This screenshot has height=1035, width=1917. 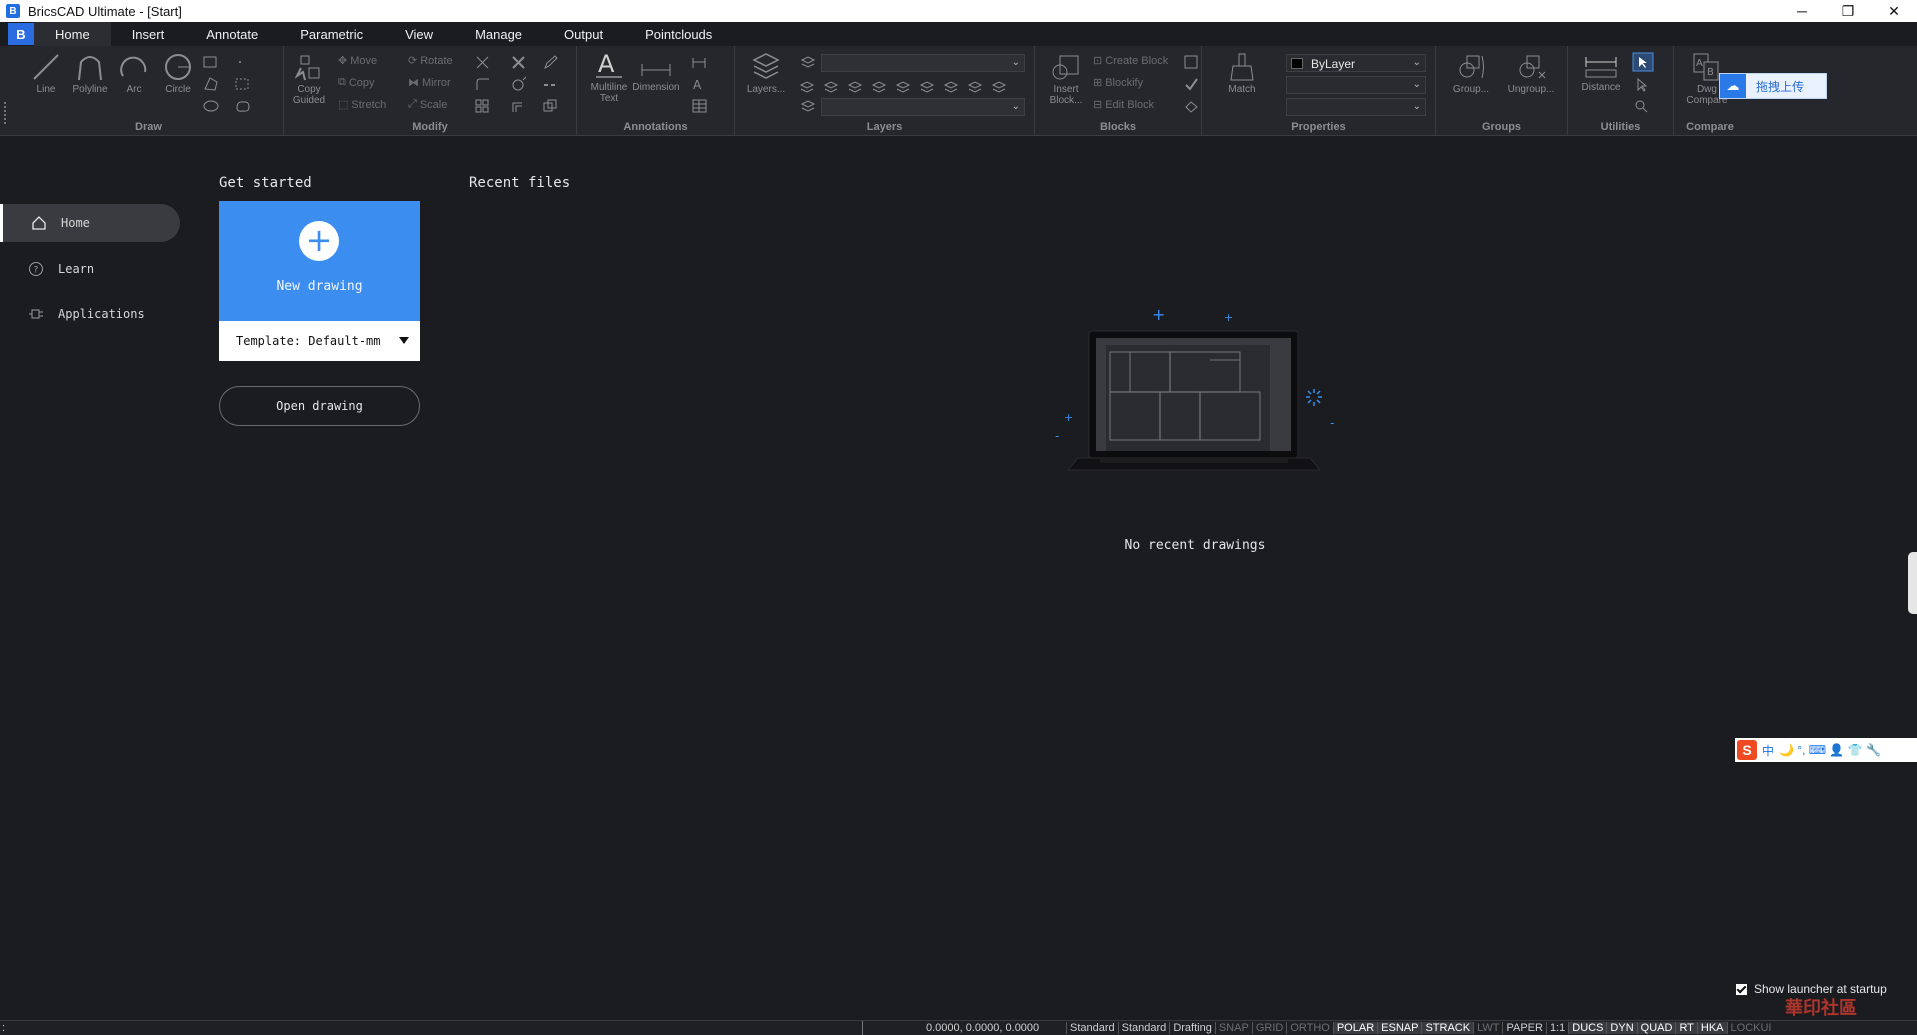 What do you see at coordinates (1642, 106) in the screenshot?
I see `find-icon` at bounding box center [1642, 106].